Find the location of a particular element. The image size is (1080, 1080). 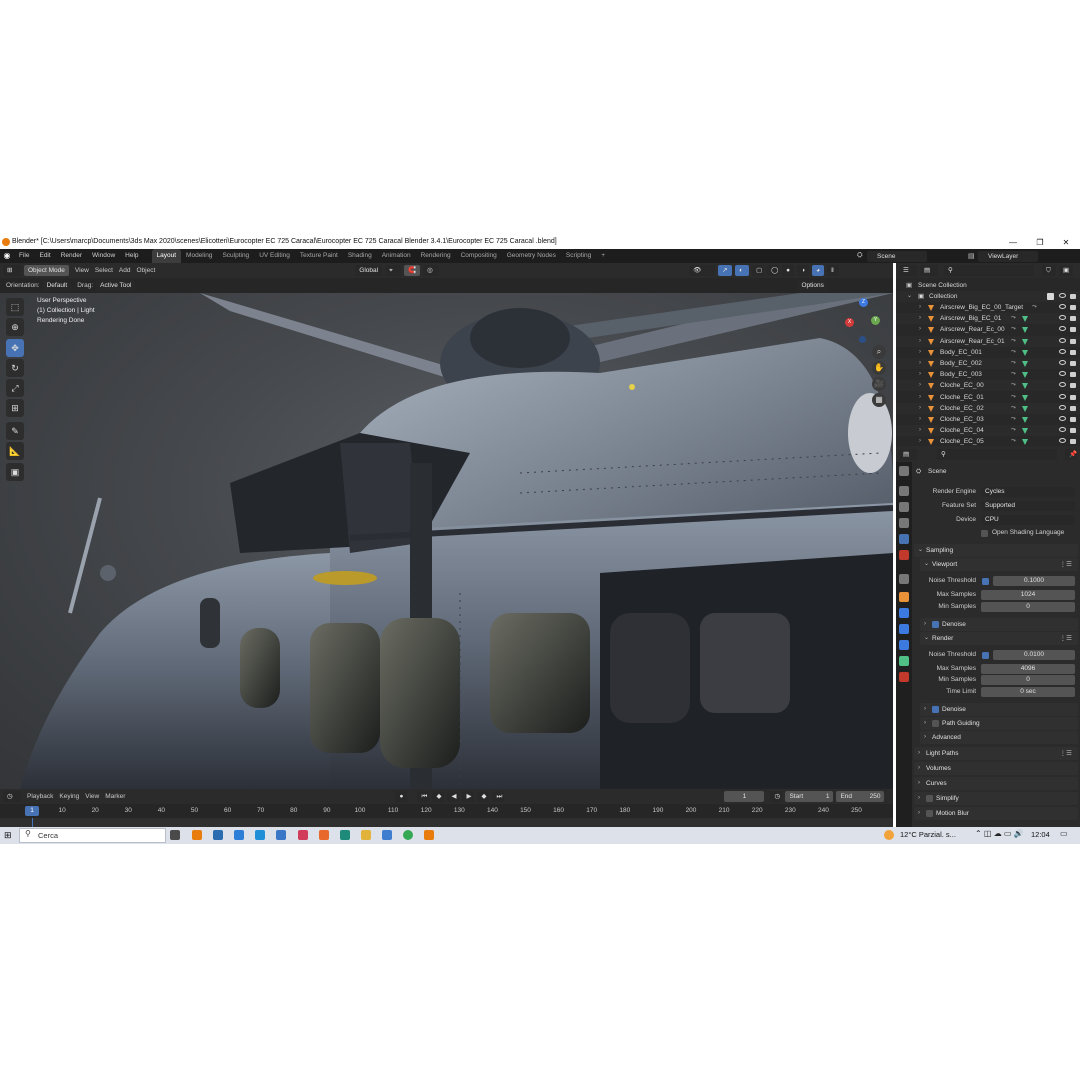

object-data-tab-icon is located at coordinates (904, 661).